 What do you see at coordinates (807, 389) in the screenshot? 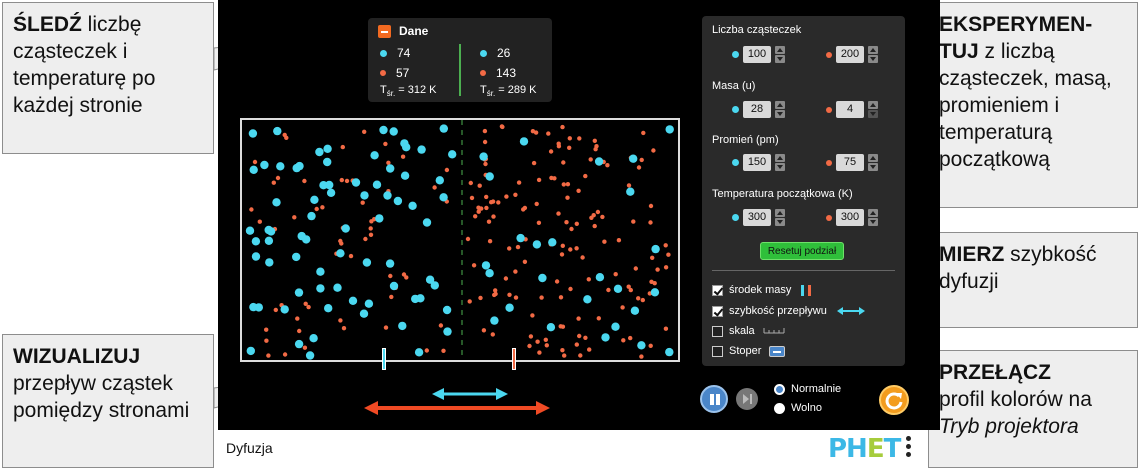
I see `radio-speed-normal: Normalnie` at bounding box center [807, 389].